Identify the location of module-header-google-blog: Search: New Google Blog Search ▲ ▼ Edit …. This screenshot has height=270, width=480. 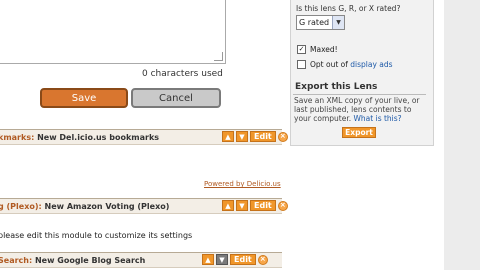
(141, 260).